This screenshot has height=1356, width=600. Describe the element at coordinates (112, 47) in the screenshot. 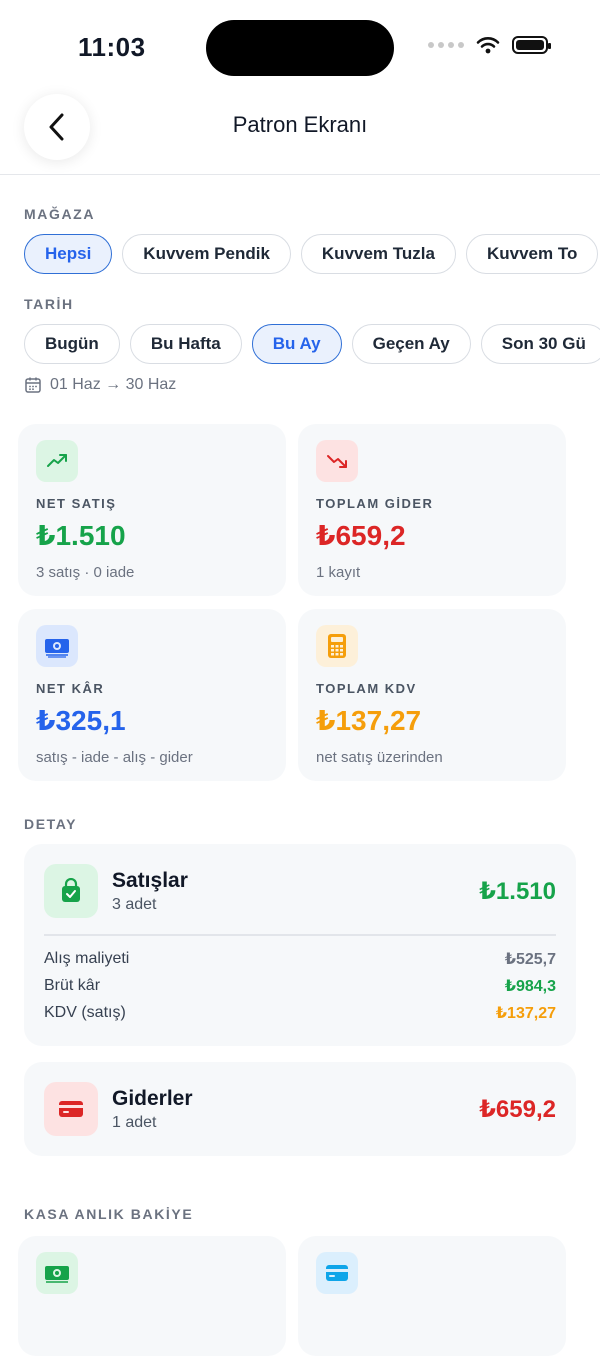

I see `status-time: 11:03` at that location.